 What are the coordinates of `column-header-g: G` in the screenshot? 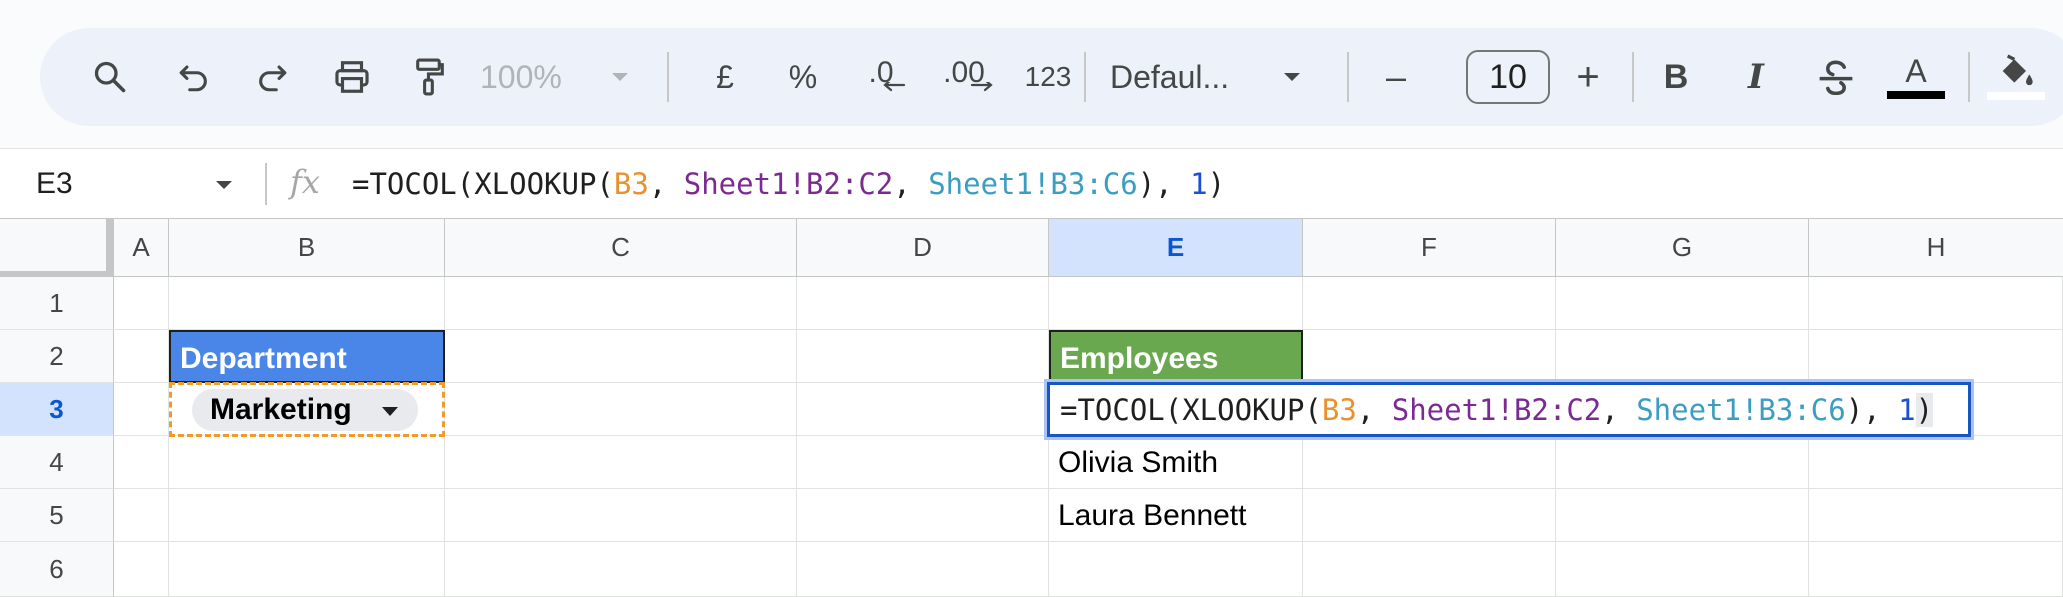 It's located at (1682, 248).